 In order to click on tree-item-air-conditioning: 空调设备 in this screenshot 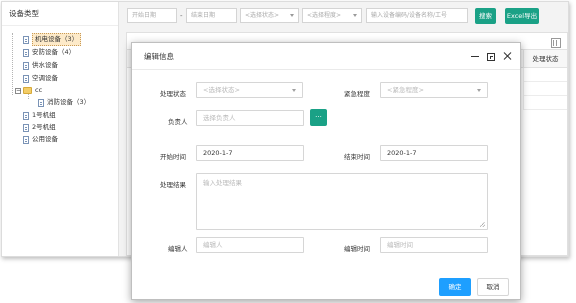, I will do `click(40, 78)`.